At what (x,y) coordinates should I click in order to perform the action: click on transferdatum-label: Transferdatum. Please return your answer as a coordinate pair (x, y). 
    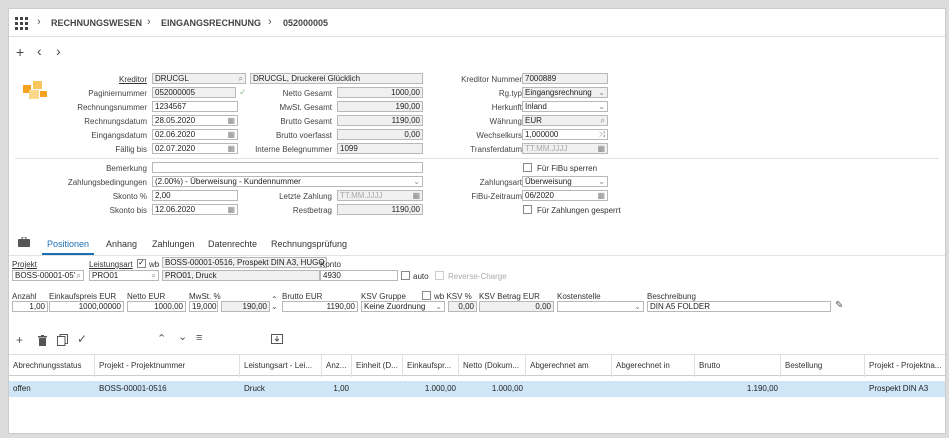
    Looking at the image, I should click on (496, 149).